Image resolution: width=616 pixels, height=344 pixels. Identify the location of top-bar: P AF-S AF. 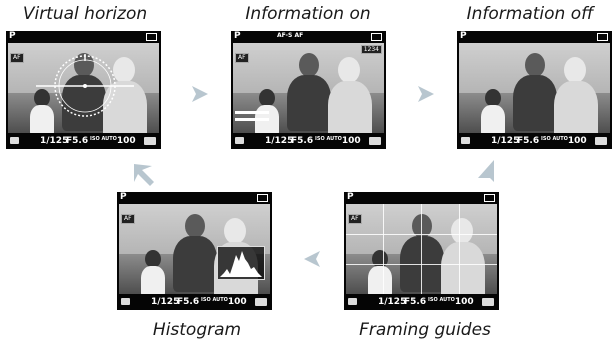
(308, 37).